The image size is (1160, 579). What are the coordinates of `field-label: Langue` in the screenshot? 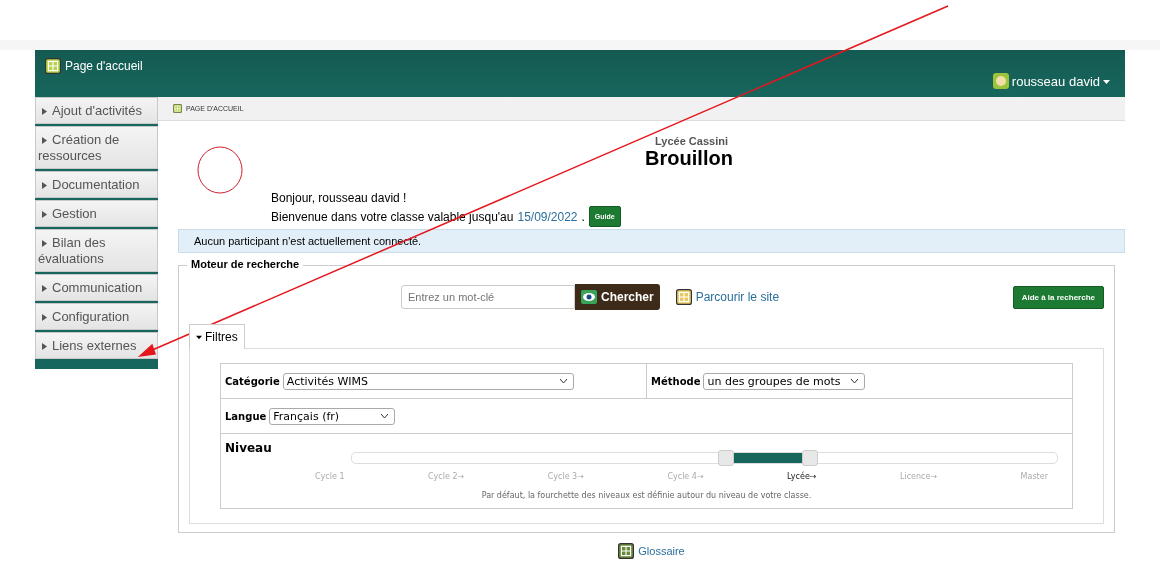 It's located at (246, 416).